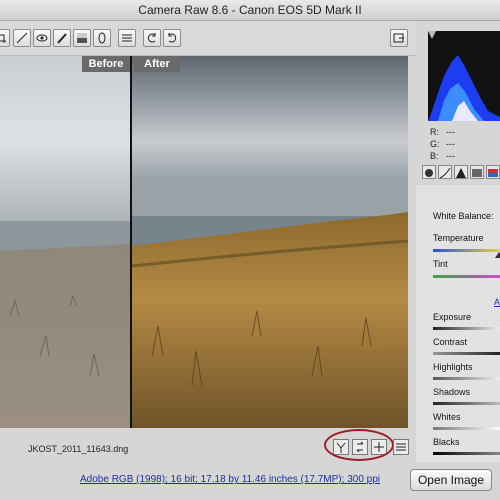 This screenshot has height=500, width=500. What do you see at coordinates (82, 38) in the screenshot?
I see `graduated-filter-icon` at bounding box center [82, 38].